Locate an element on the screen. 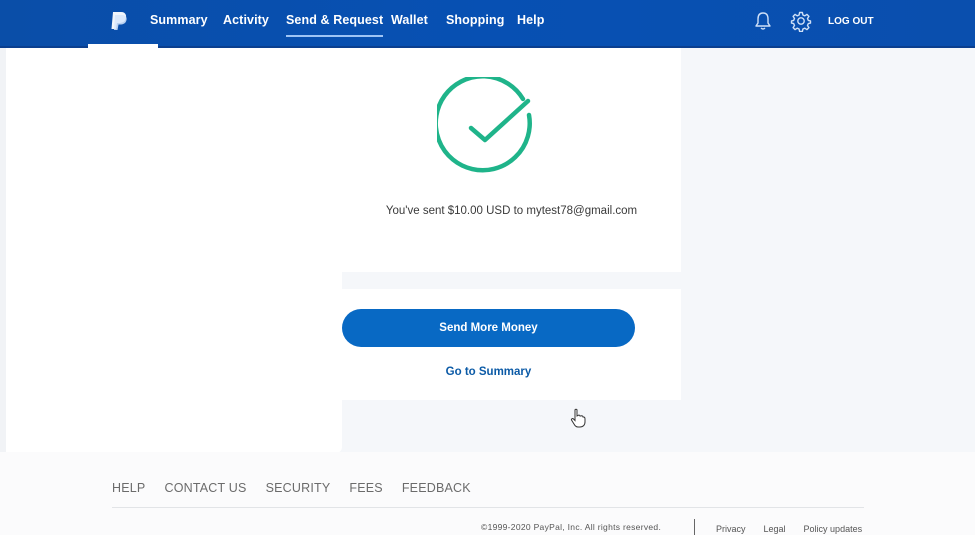  nav-summary: Summary is located at coordinates (179, 20).